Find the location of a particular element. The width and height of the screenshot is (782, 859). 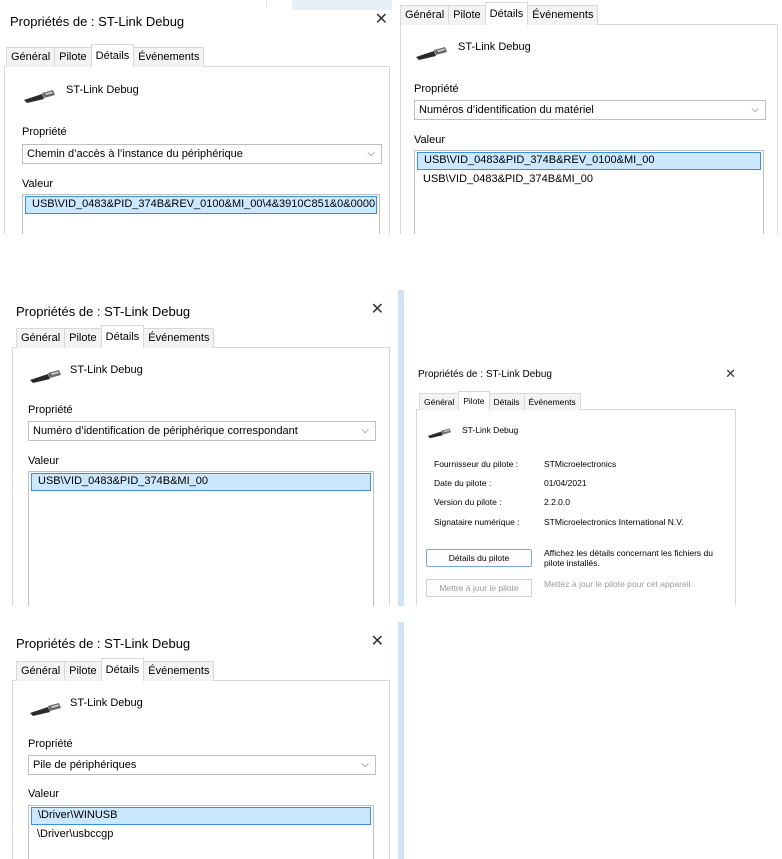

property-select: Pile de périphériques ⌵ is located at coordinates (202, 765).